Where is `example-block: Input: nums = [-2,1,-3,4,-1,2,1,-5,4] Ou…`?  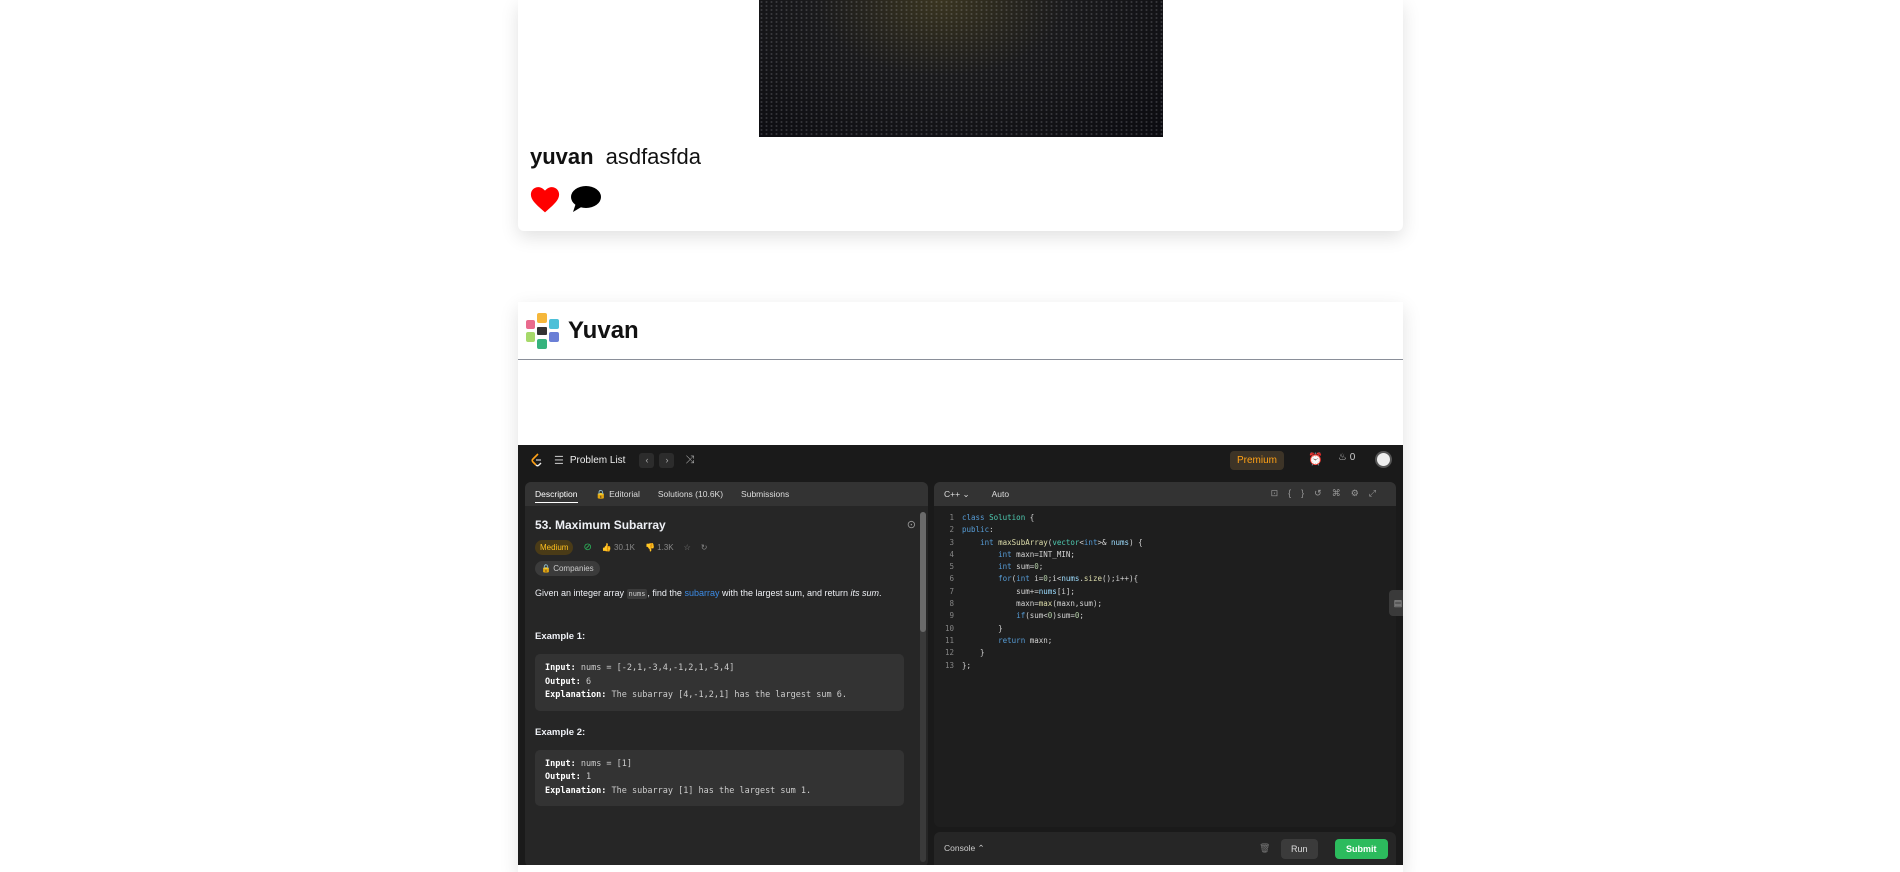
example-block: Input: nums = [-2,1,-3,4,-1,2,1,-5,4] Ou… is located at coordinates (719, 682).